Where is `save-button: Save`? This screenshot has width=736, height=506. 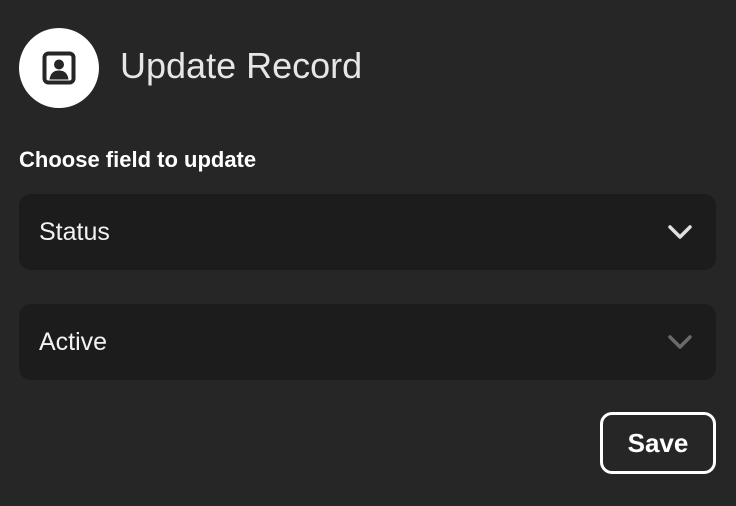
save-button: Save is located at coordinates (658, 443).